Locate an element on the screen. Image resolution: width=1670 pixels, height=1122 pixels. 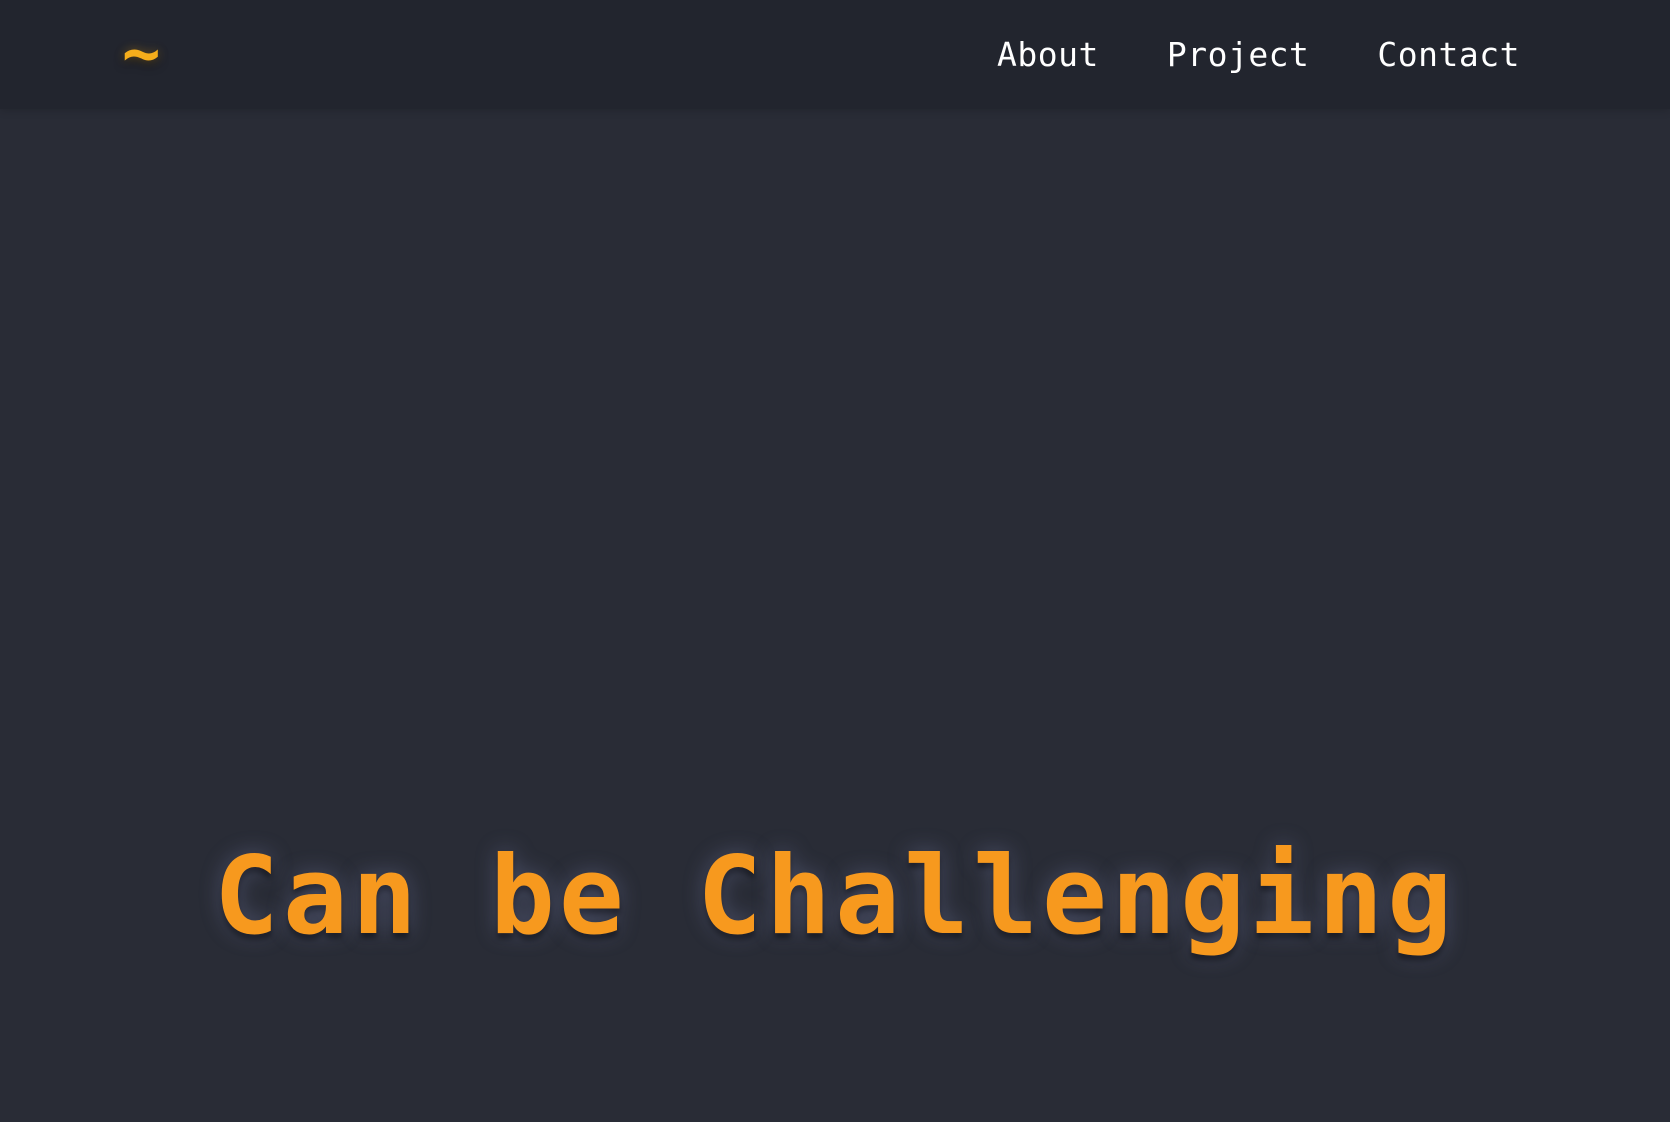
top-navbar: ~ About Project Contact is located at coordinates (835, 54).